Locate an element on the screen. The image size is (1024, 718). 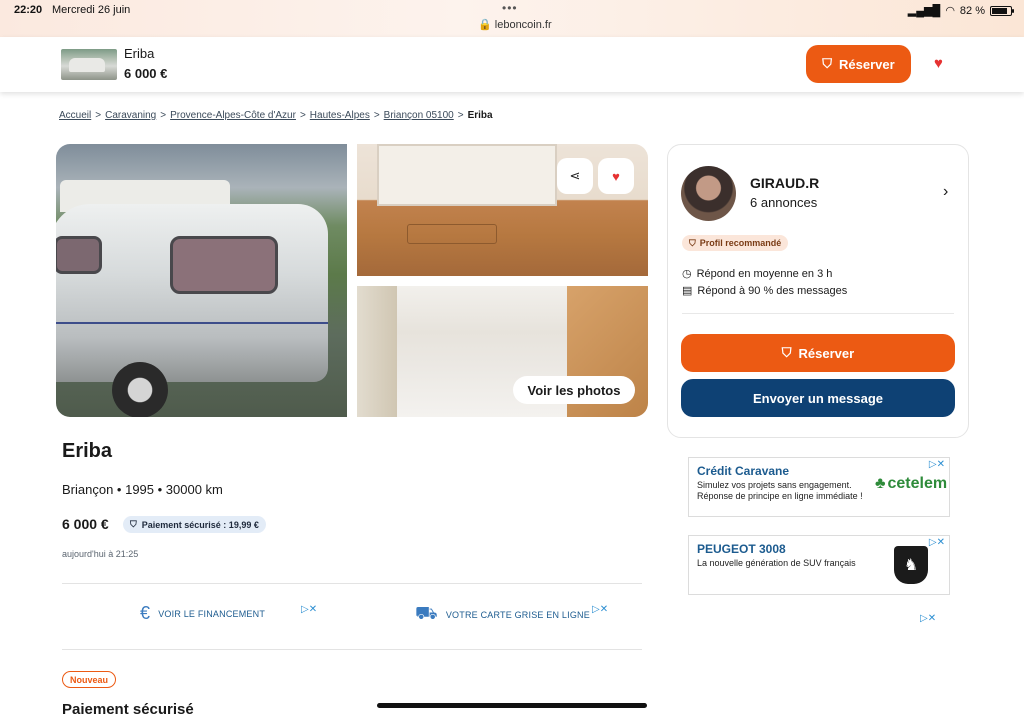
section-title: Paiement sécurisé is located at coordinates (128, 709).